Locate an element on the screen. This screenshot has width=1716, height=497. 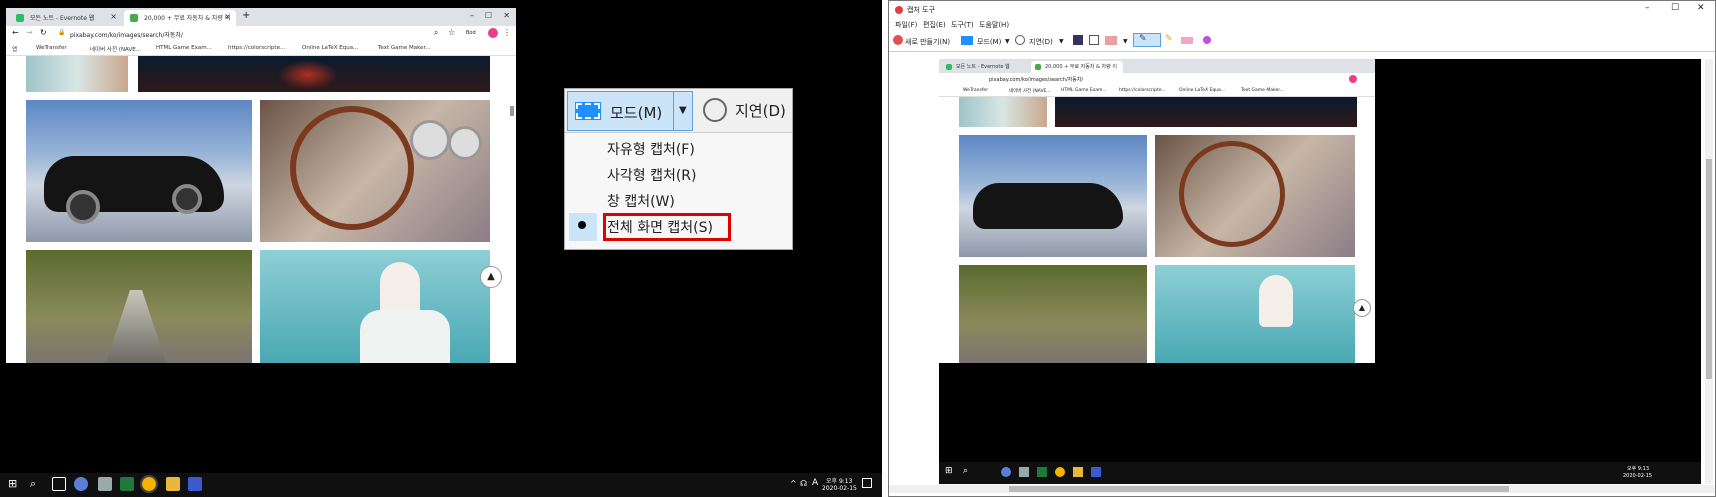
horizontal-scrollbar is located at coordinates (1302, 489).